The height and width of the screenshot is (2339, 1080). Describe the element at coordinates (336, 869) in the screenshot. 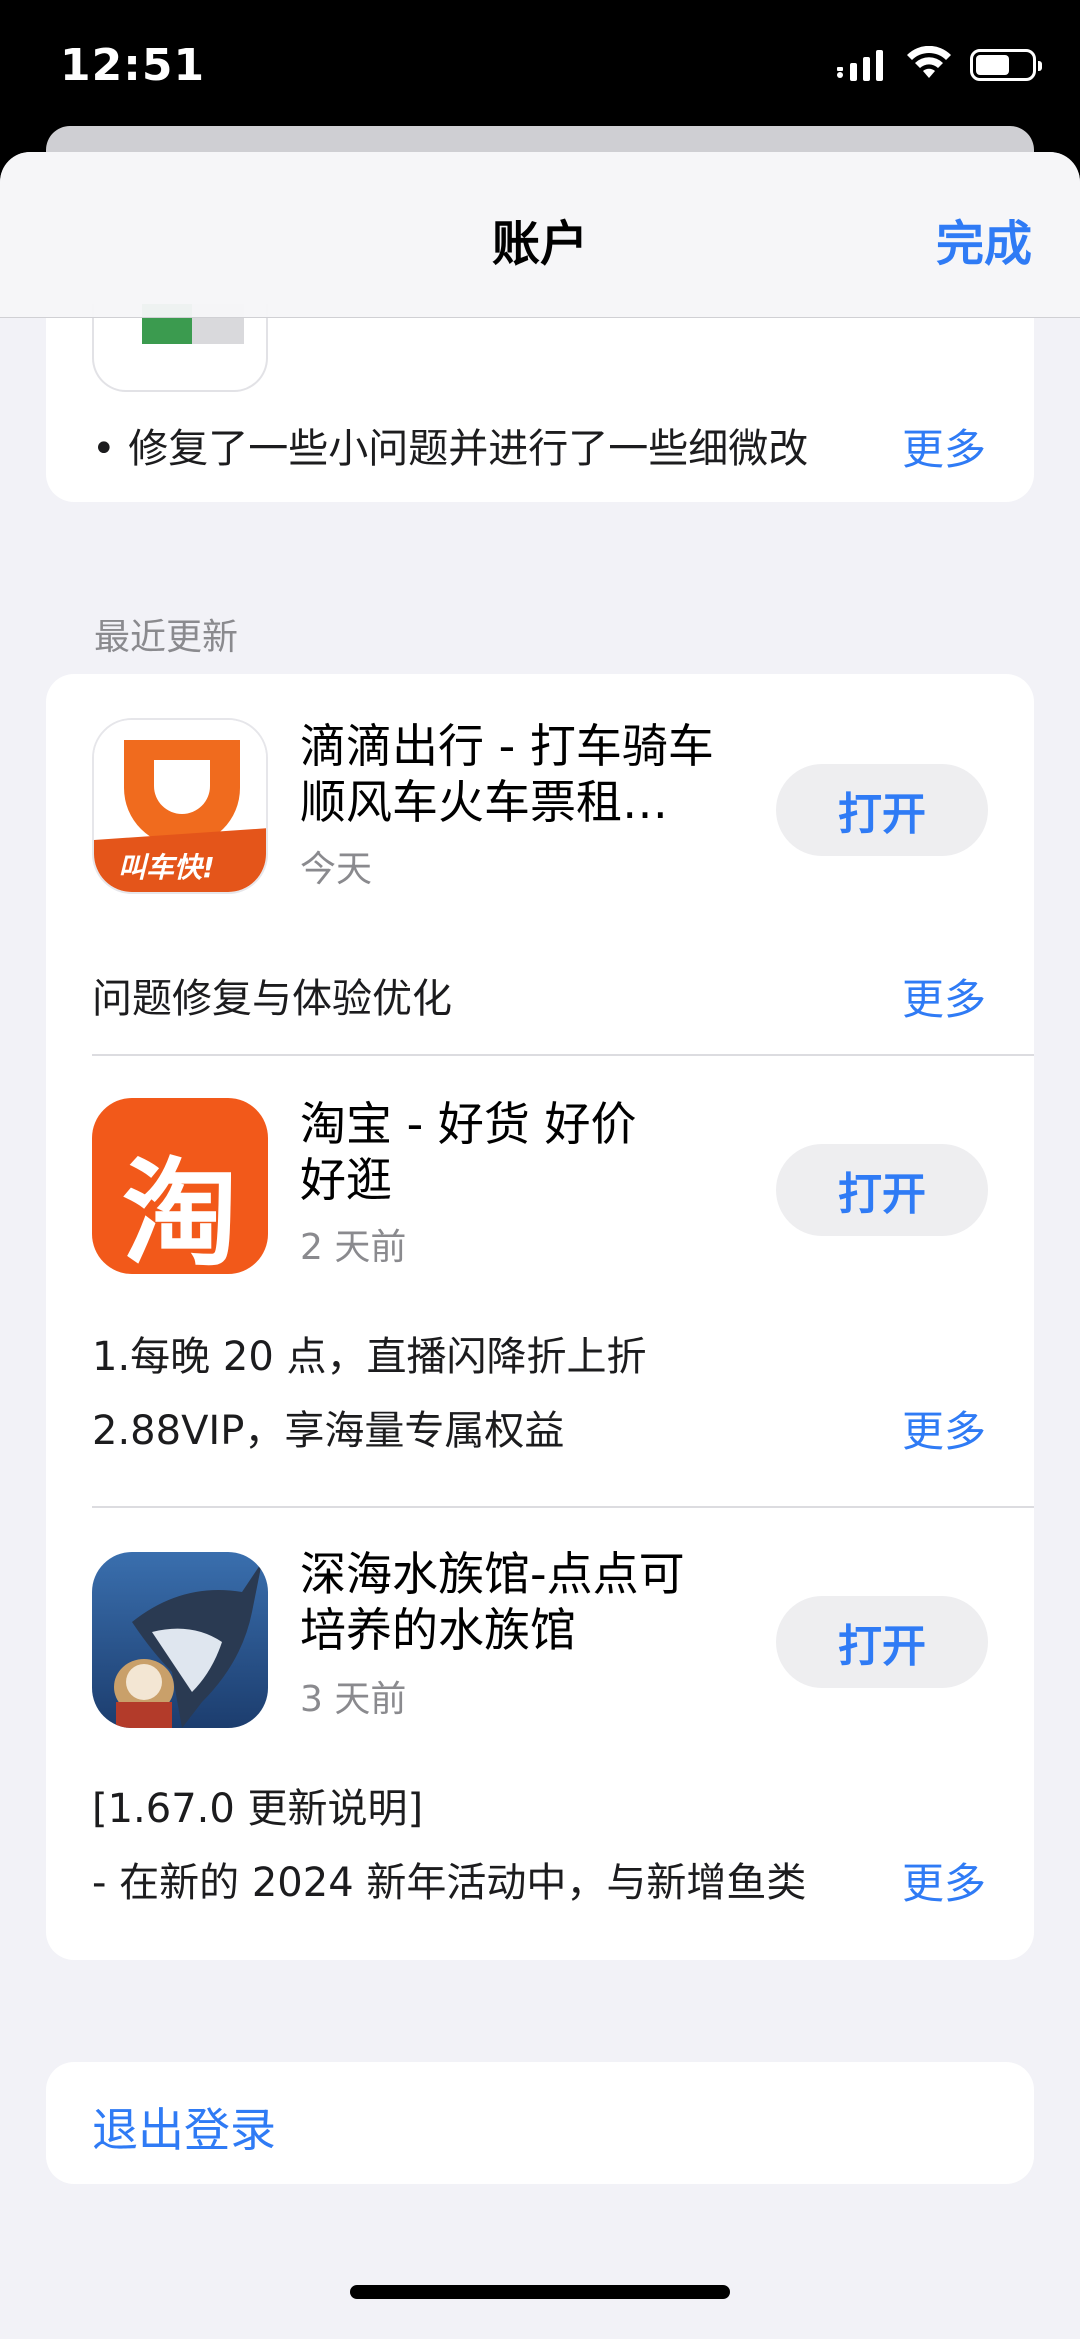

I see `update-date: 今天` at that location.